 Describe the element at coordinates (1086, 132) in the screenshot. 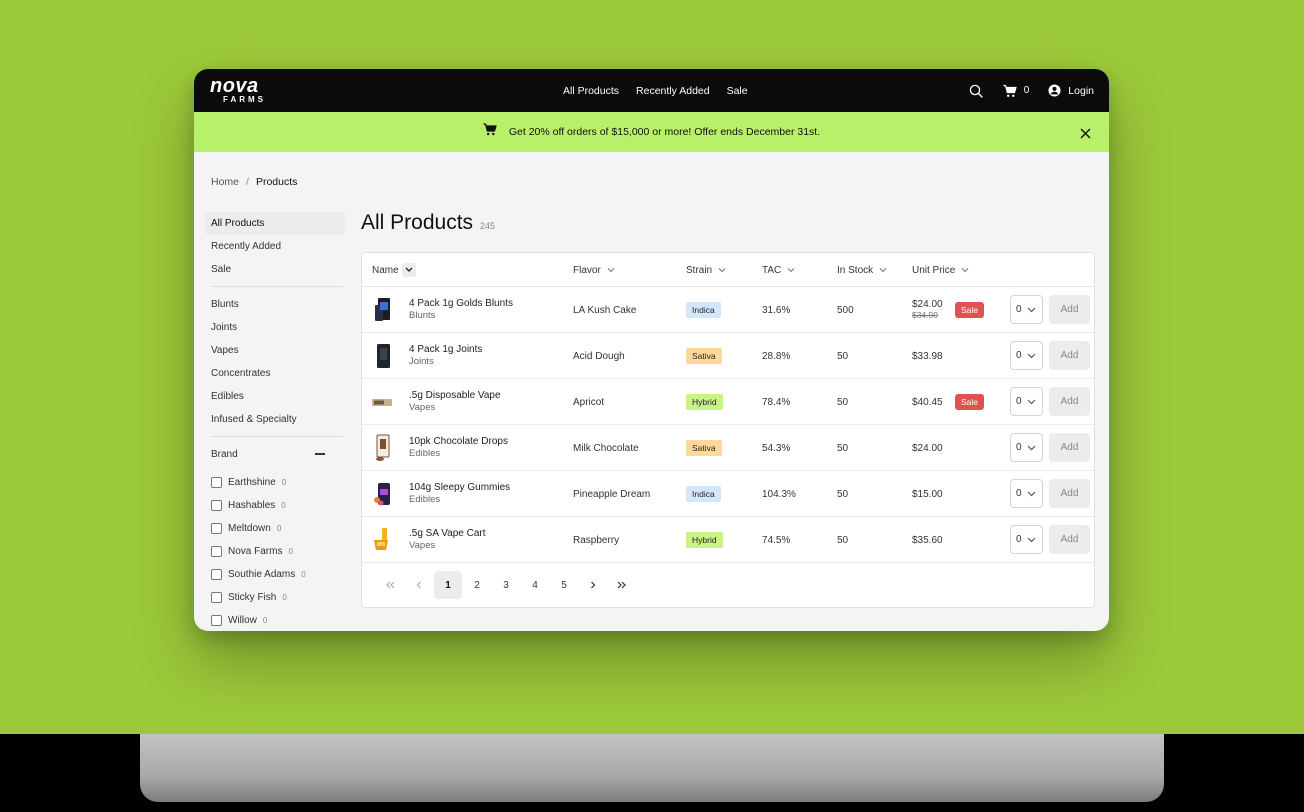

I see `close-icon` at that location.